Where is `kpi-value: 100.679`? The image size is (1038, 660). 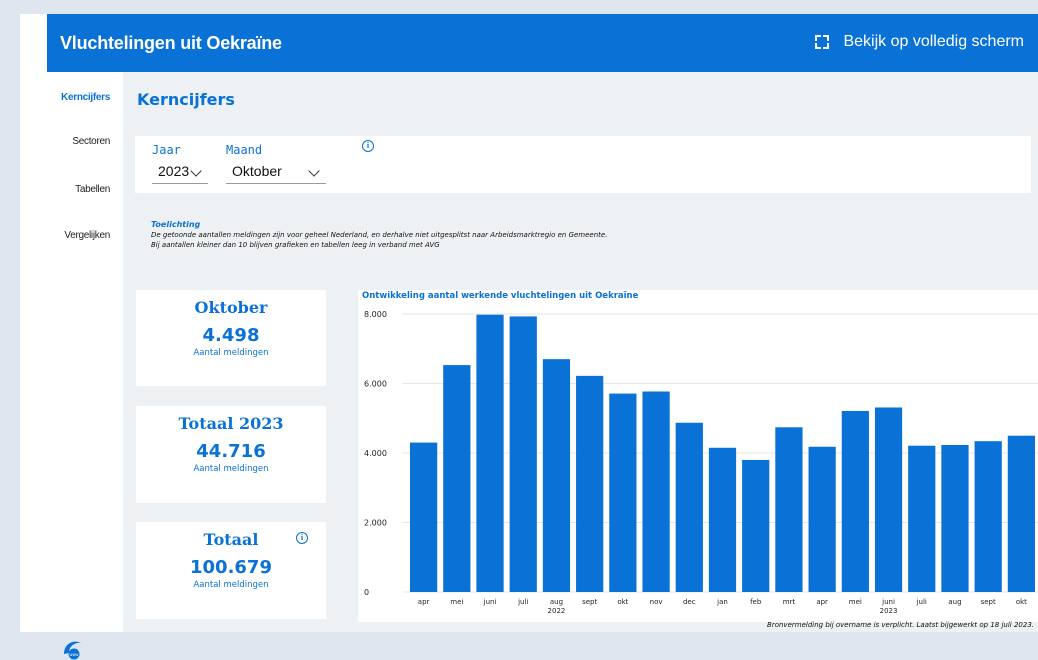
kpi-value: 100.679 is located at coordinates (231, 567).